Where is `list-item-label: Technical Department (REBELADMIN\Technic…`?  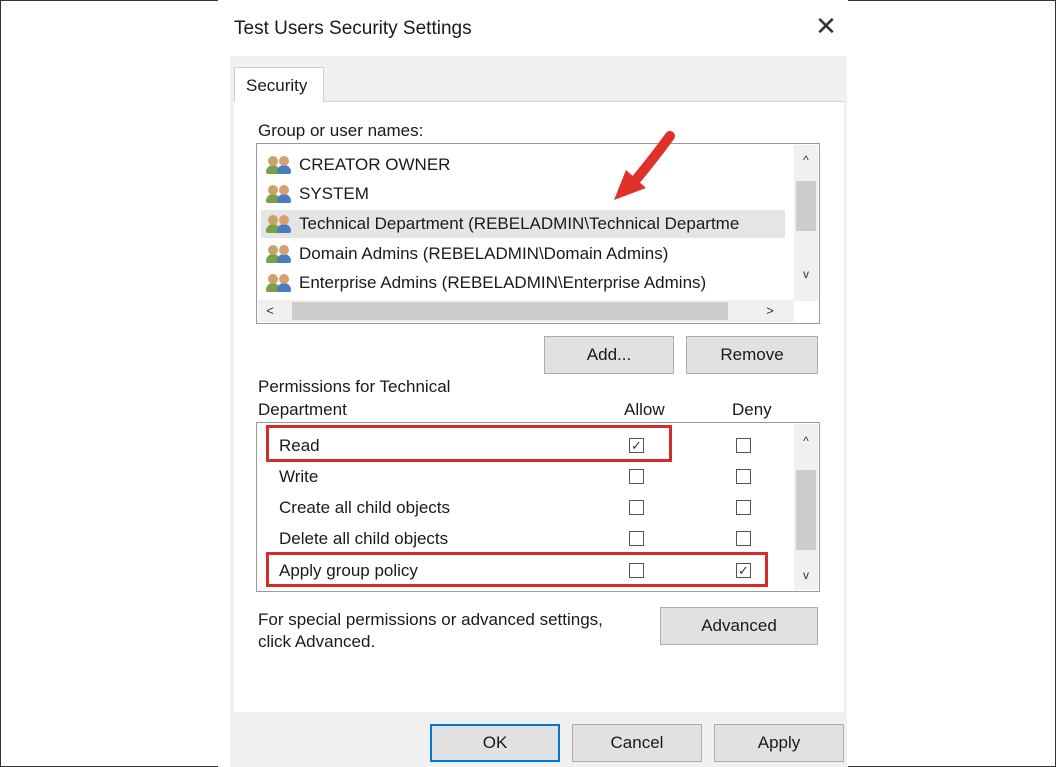 list-item-label: Technical Department (REBELADMIN\Technic… is located at coordinates (519, 223).